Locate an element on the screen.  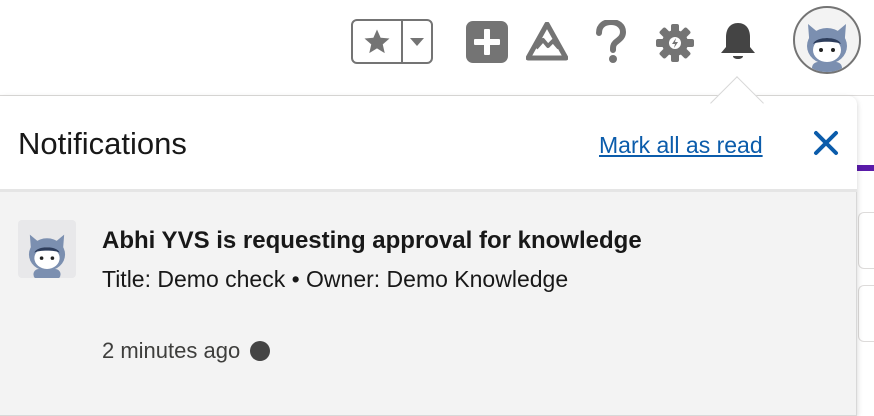
user-avatar-button is located at coordinates (827, 40).